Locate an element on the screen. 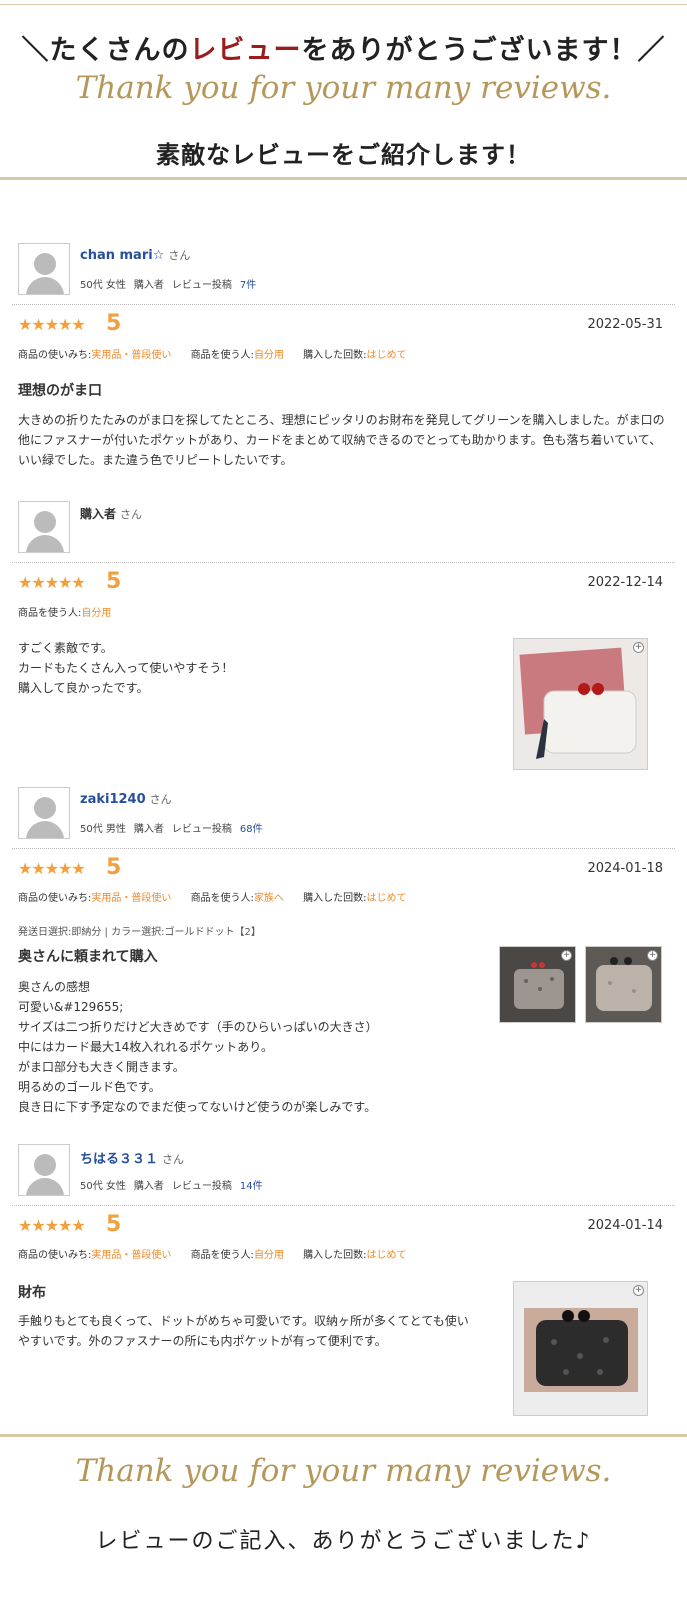 Image resolution: width=687 pixels, height=1600 pixels. photo-wallet-pink-box is located at coordinates (580, 704).